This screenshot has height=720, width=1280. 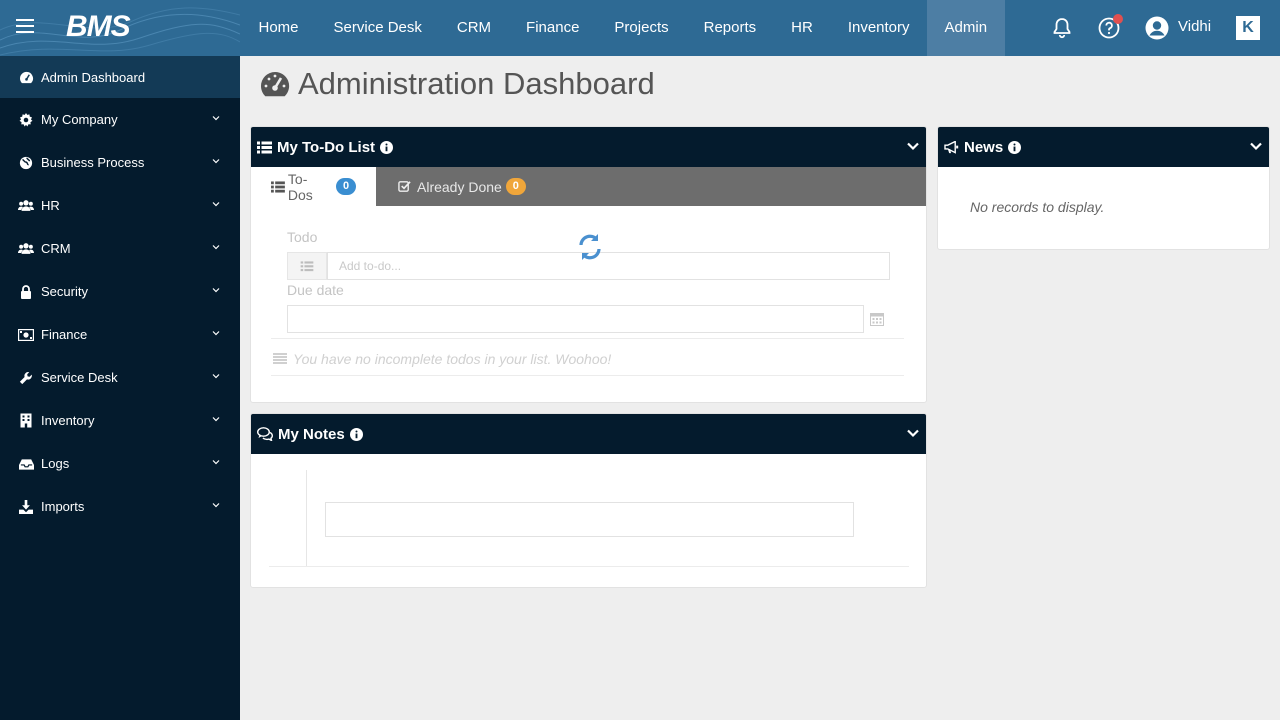 I want to click on sidebar-item-crm: CRM, so click(x=120, y=248).